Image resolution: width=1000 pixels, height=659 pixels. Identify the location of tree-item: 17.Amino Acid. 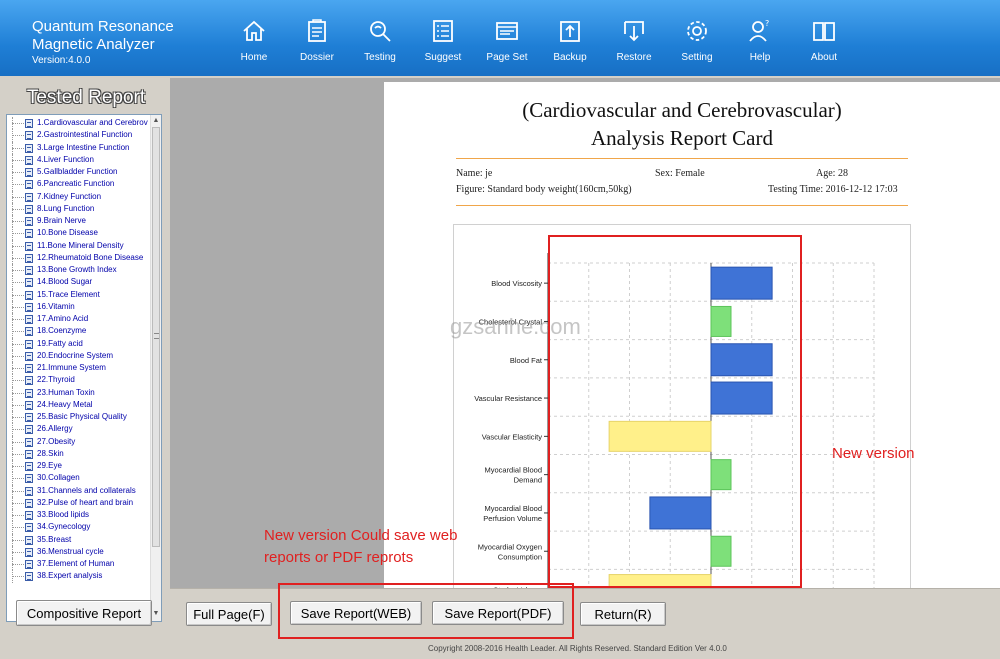
(79, 319).